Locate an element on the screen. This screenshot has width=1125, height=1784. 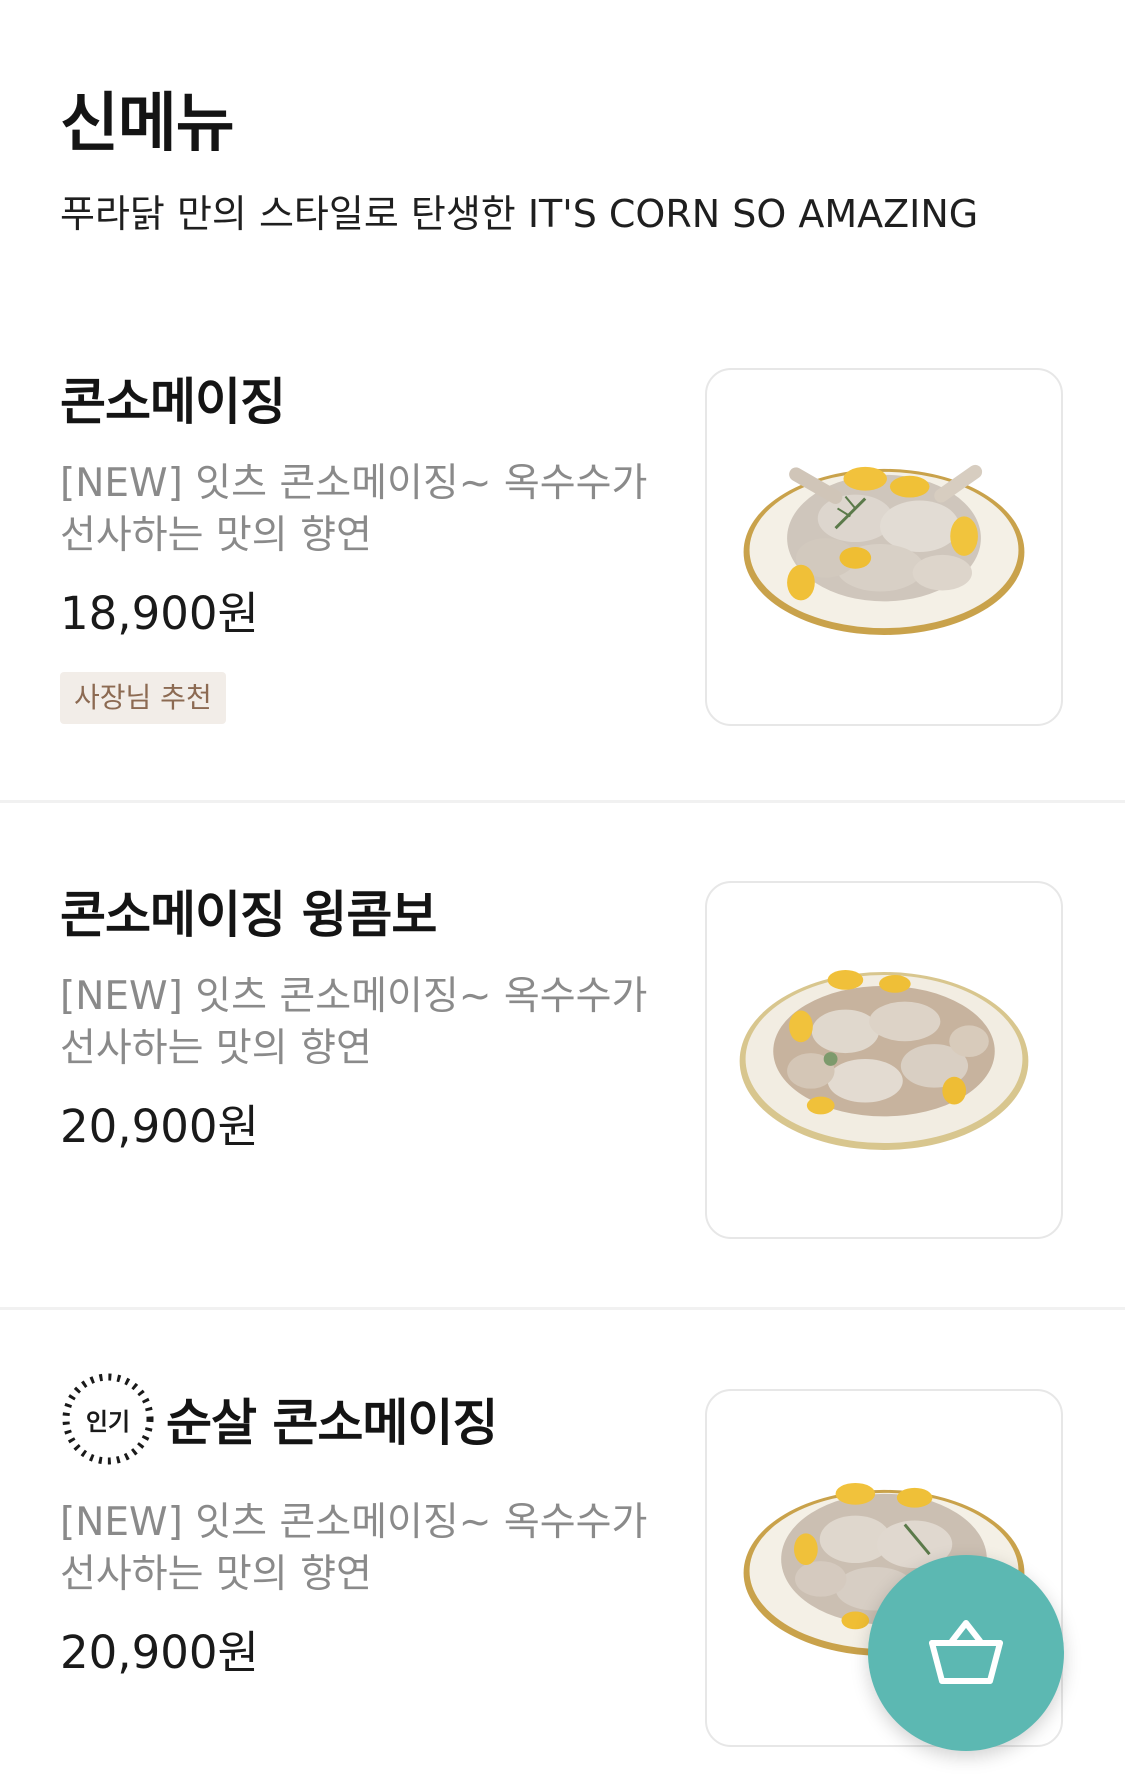
popular-badge: 인기 is located at coordinates (108, 1419).